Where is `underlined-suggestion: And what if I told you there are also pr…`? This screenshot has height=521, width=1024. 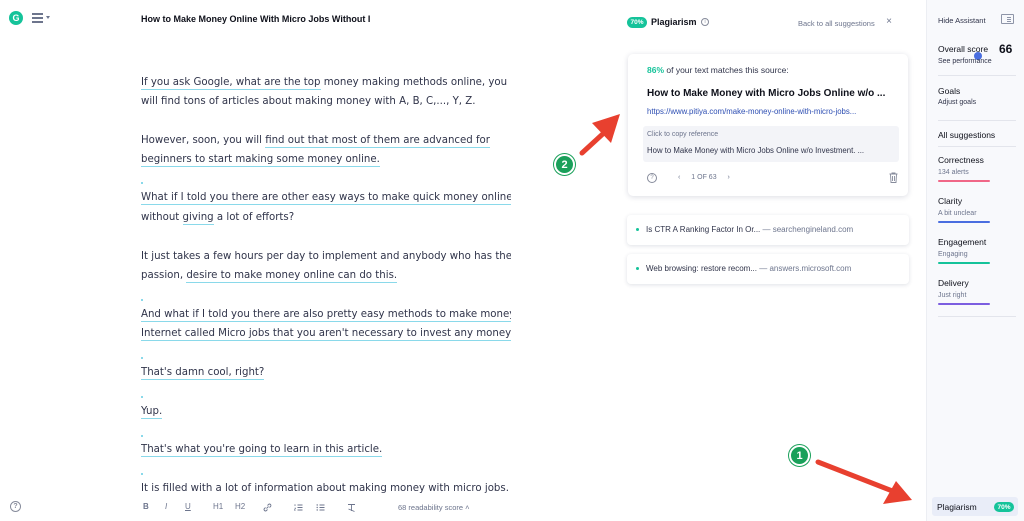
underlined-suggestion: And what if I told you there are also pr… is located at coordinates (326, 315).